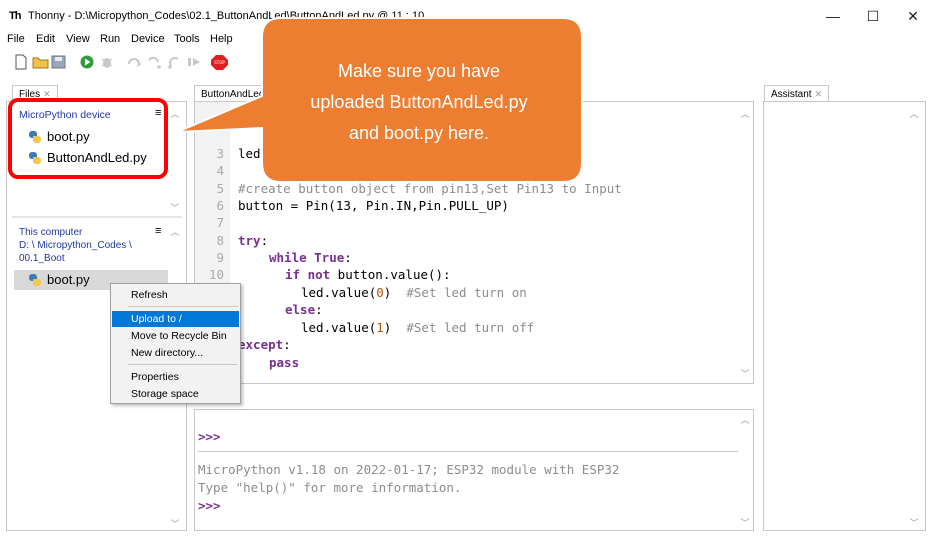 The height and width of the screenshot is (543, 936). Describe the element at coordinates (418, 327) in the screenshot. I see `code-line-13: led.value(1) #Set led turn off` at that location.